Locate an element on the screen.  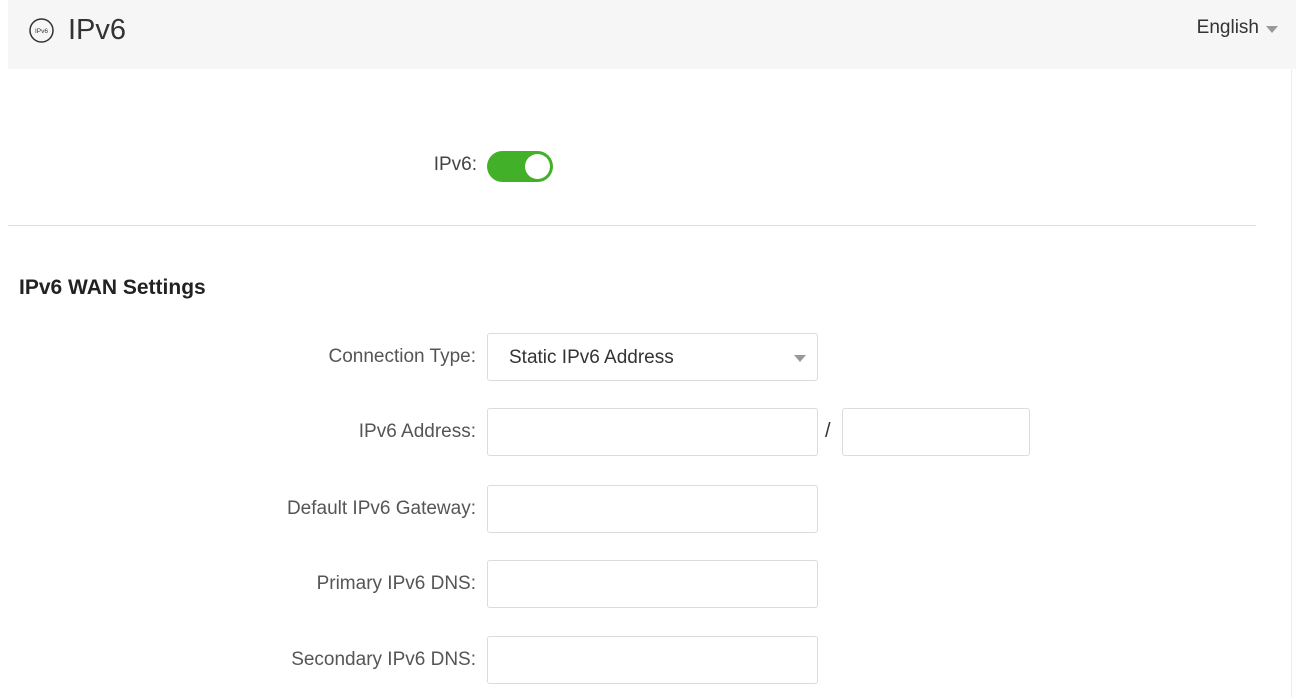
default-gateway-input is located at coordinates (652, 509).